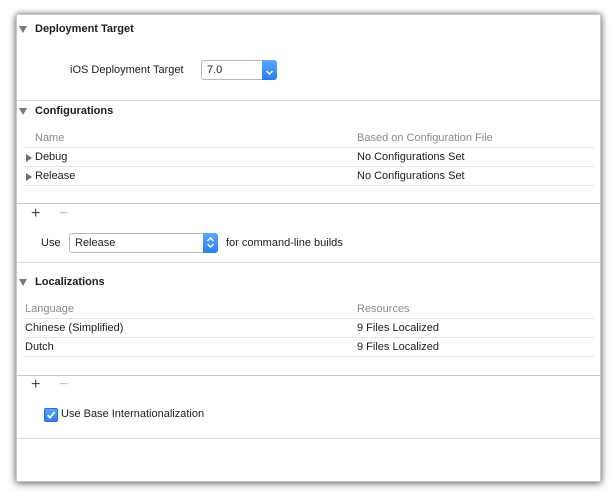 Image resolution: width=616 pixels, height=499 pixels. I want to click on base-internationalization-label: Use Base Internationalization, so click(132, 414).